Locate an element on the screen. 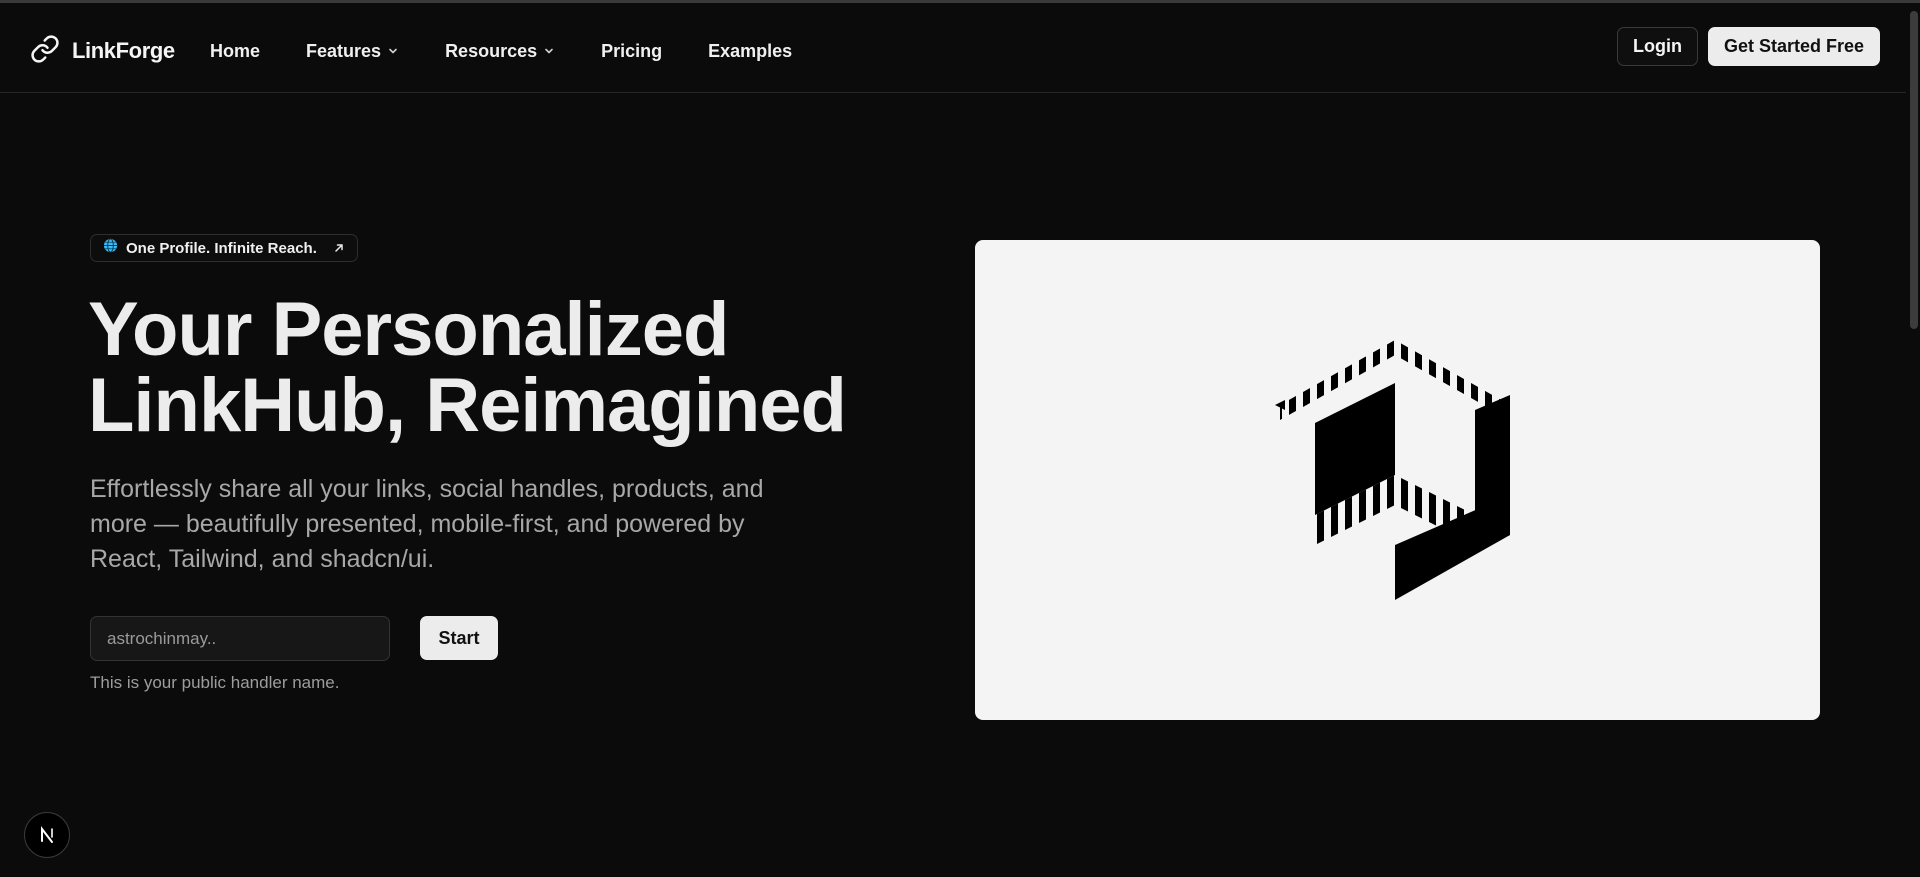  striped-cube-logo-icon is located at coordinates (1397, 475).